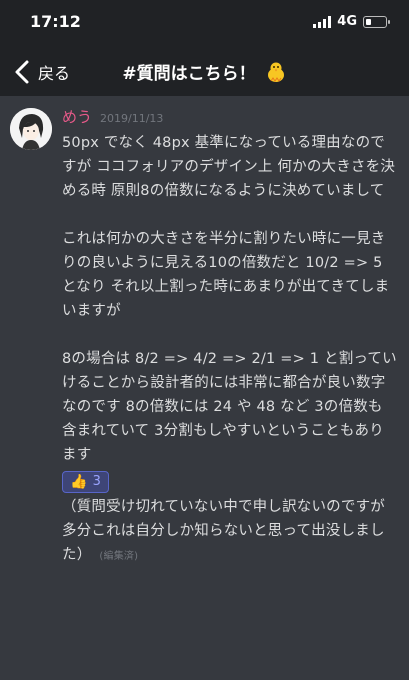 The height and width of the screenshot is (680, 409). I want to click on status-time: 17:12, so click(55, 21).